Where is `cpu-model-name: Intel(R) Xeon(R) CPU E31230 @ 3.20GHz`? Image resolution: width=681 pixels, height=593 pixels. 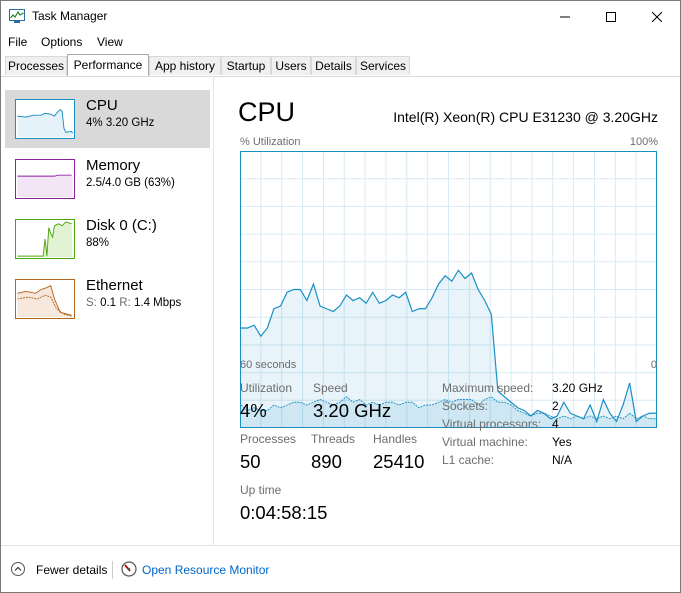
cpu-model-name: Intel(R) Xeon(R) CPU E31230 @ 3.20GHz is located at coordinates (525, 117).